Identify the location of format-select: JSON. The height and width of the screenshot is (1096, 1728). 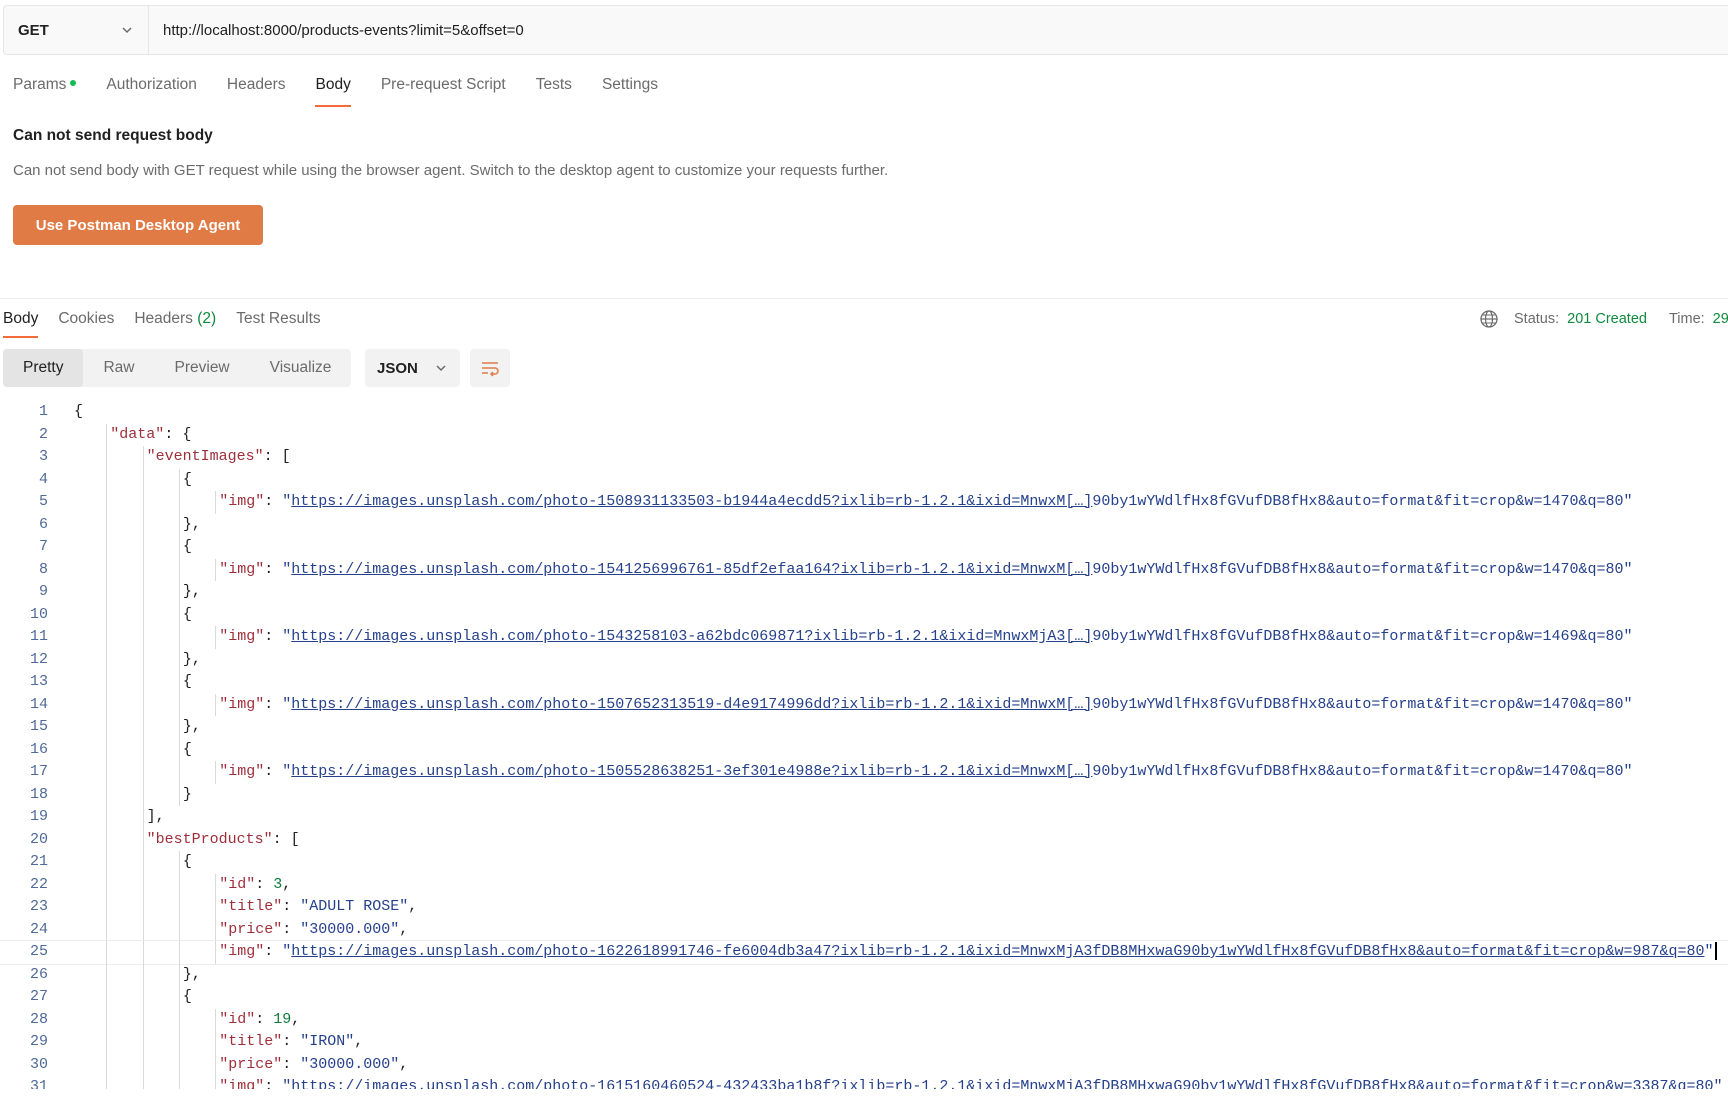
(412, 368).